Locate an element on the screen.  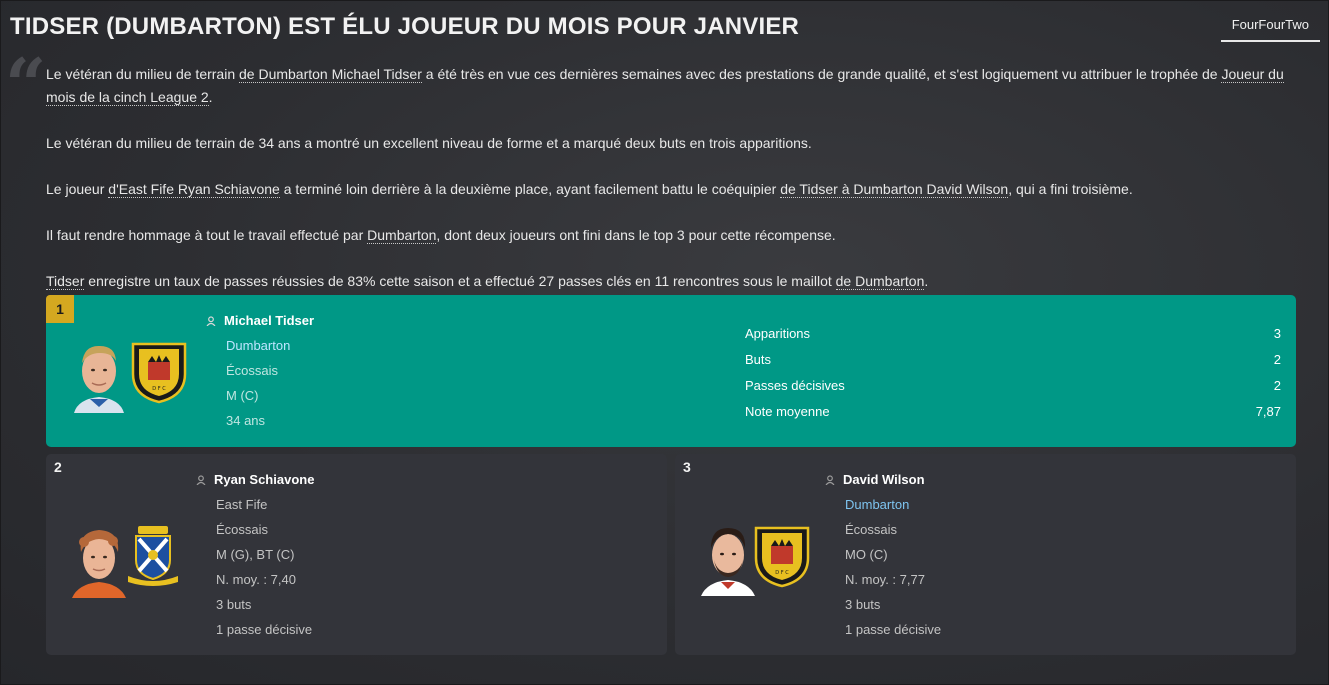
player-name-row: Michael Tidser is located at coordinates (260, 320).